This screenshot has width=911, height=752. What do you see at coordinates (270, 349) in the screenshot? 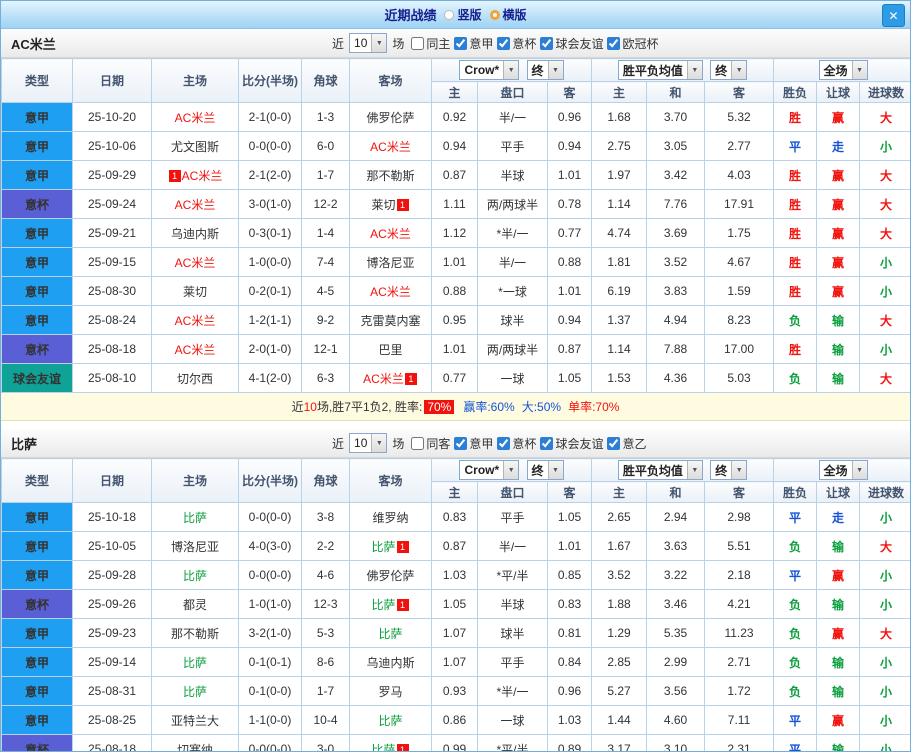
I see `score-cell: 2-0(1-0)` at bounding box center [270, 349].